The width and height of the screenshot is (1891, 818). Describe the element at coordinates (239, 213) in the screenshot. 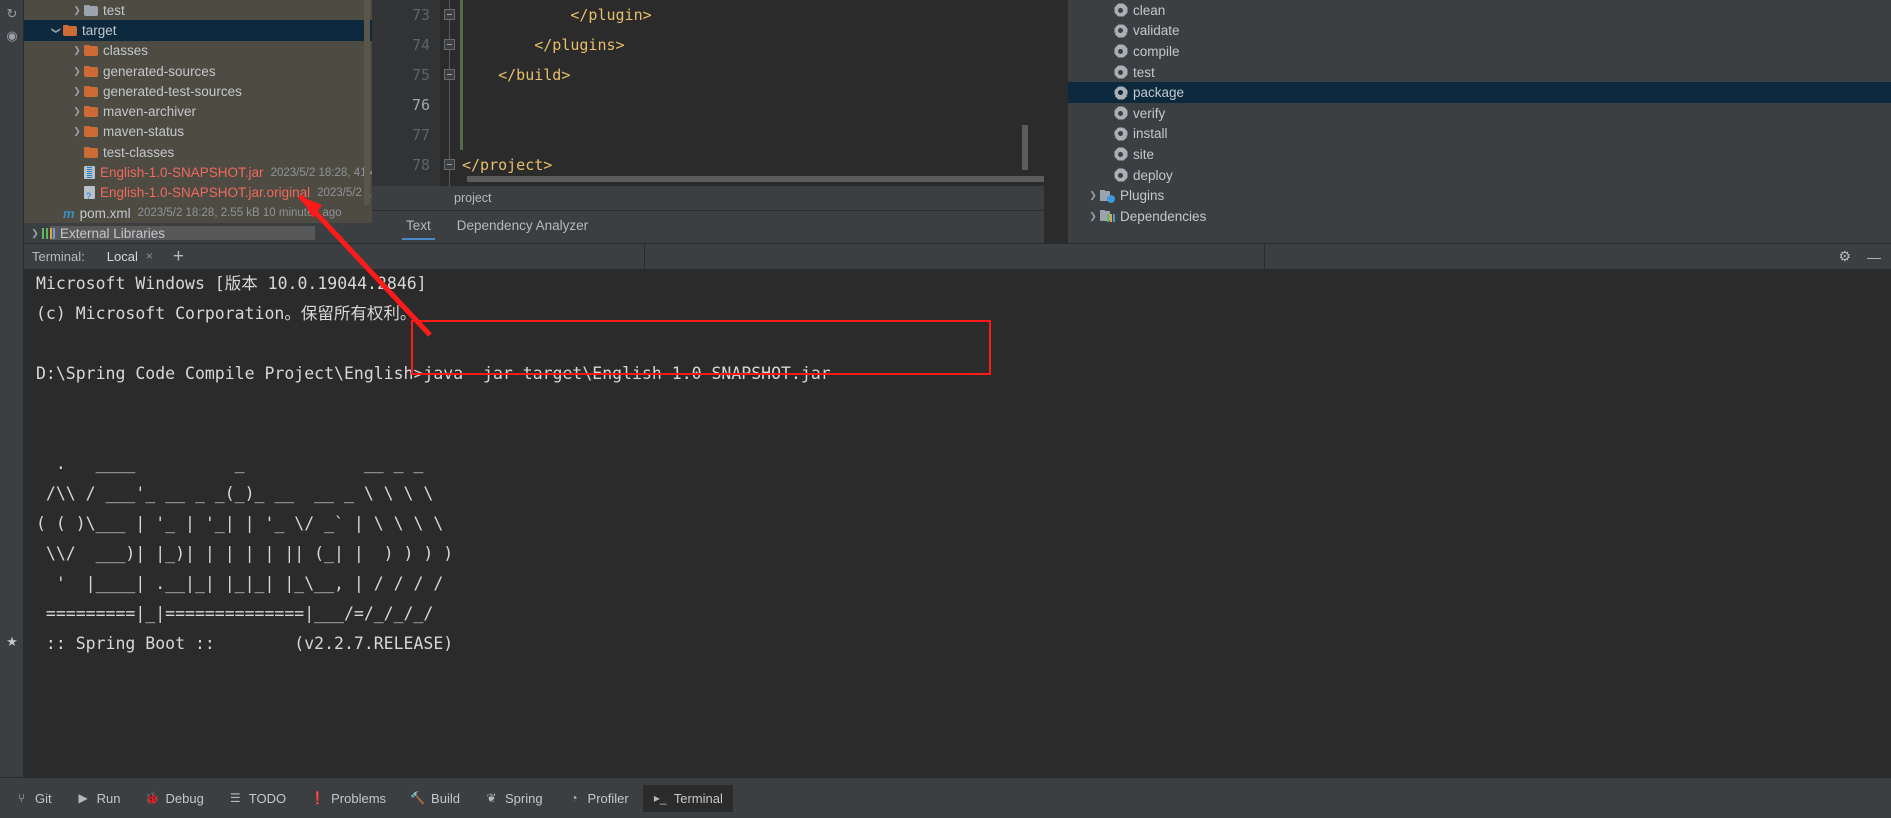

I see `tree-row-meta: 2023/5/2 18:28, 2.55 kB 10 minutes ago` at that location.